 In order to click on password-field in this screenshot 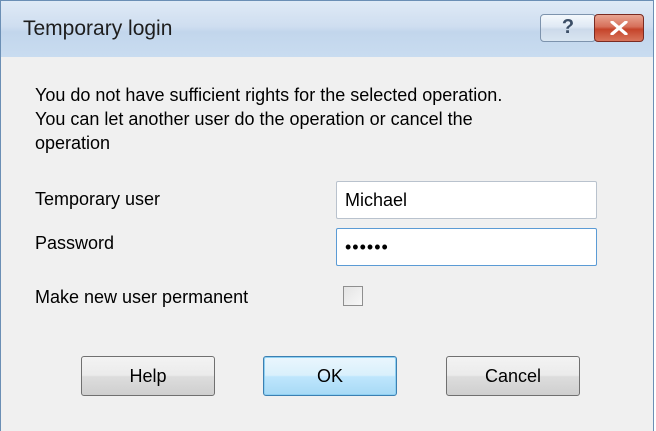, I will do `click(466, 247)`.